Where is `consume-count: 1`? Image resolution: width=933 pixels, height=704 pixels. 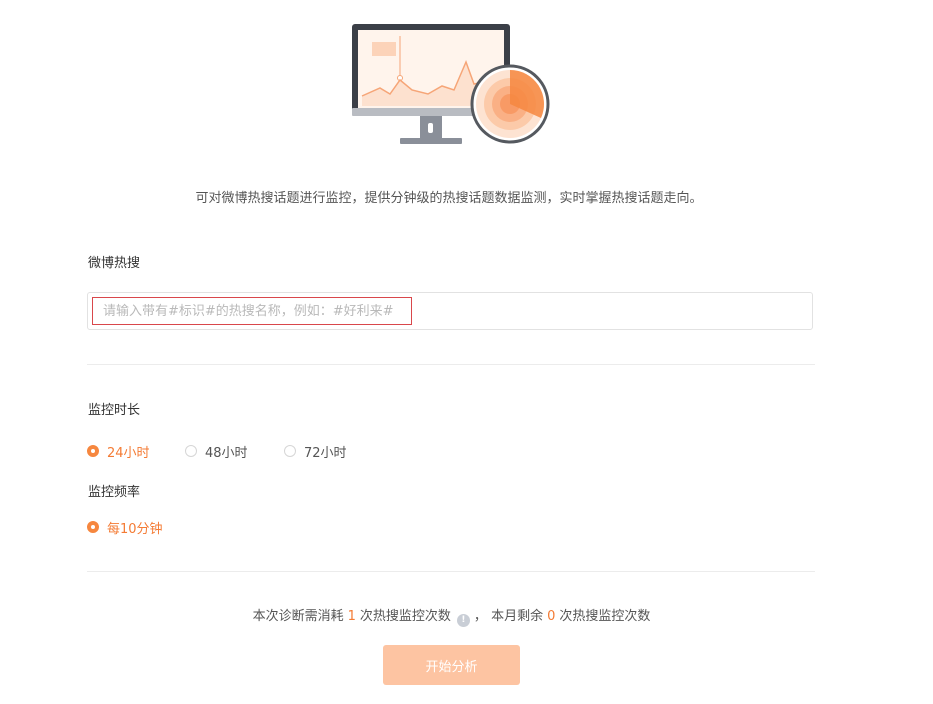
consume-count: 1 is located at coordinates (351, 616).